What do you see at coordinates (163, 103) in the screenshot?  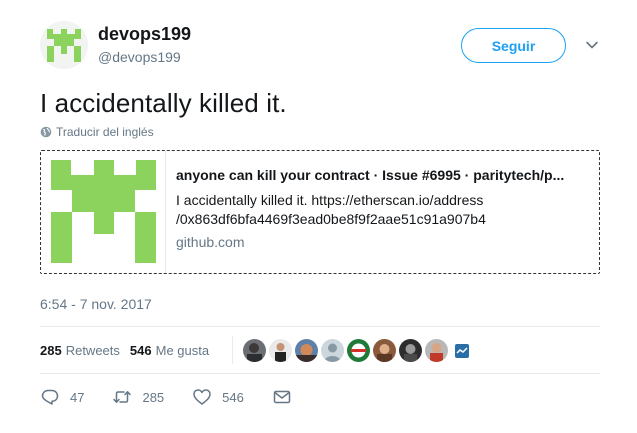 I see `tweet-text: I accidentally killed it.` at bounding box center [163, 103].